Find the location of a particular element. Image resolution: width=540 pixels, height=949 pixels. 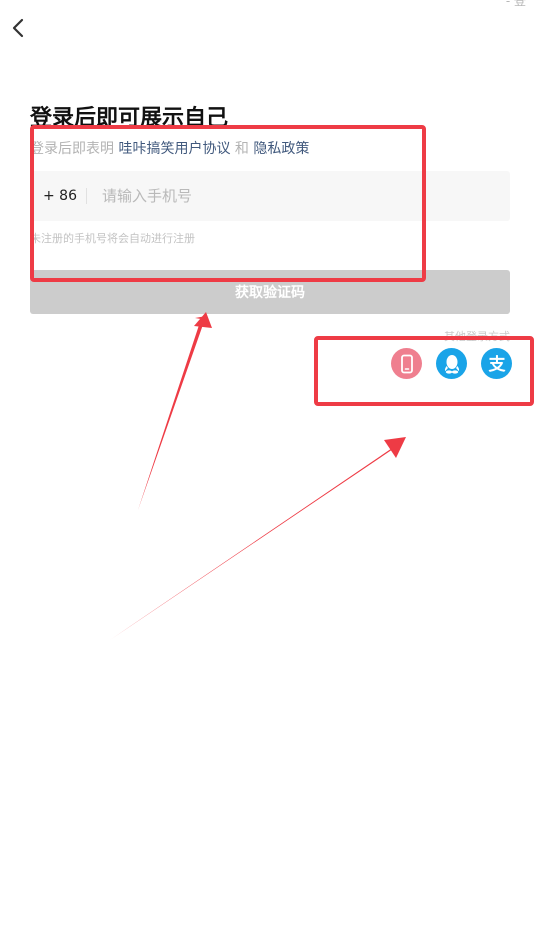

qq-penguin-icon is located at coordinates (451, 364).